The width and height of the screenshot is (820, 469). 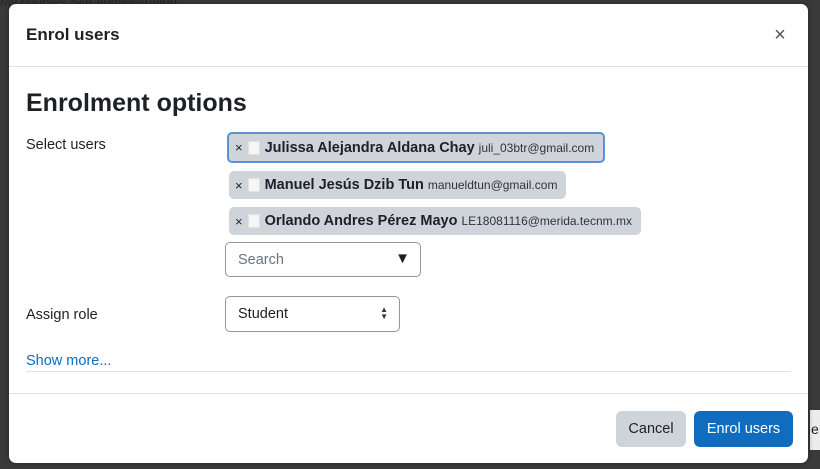 I want to click on enrol-users-button: Enrol users, so click(x=743, y=429).